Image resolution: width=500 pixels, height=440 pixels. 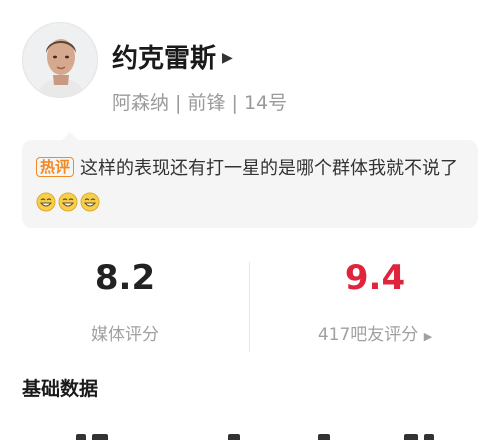 I want to click on player-name: 约克雷斯, so click(x=164, y=59).